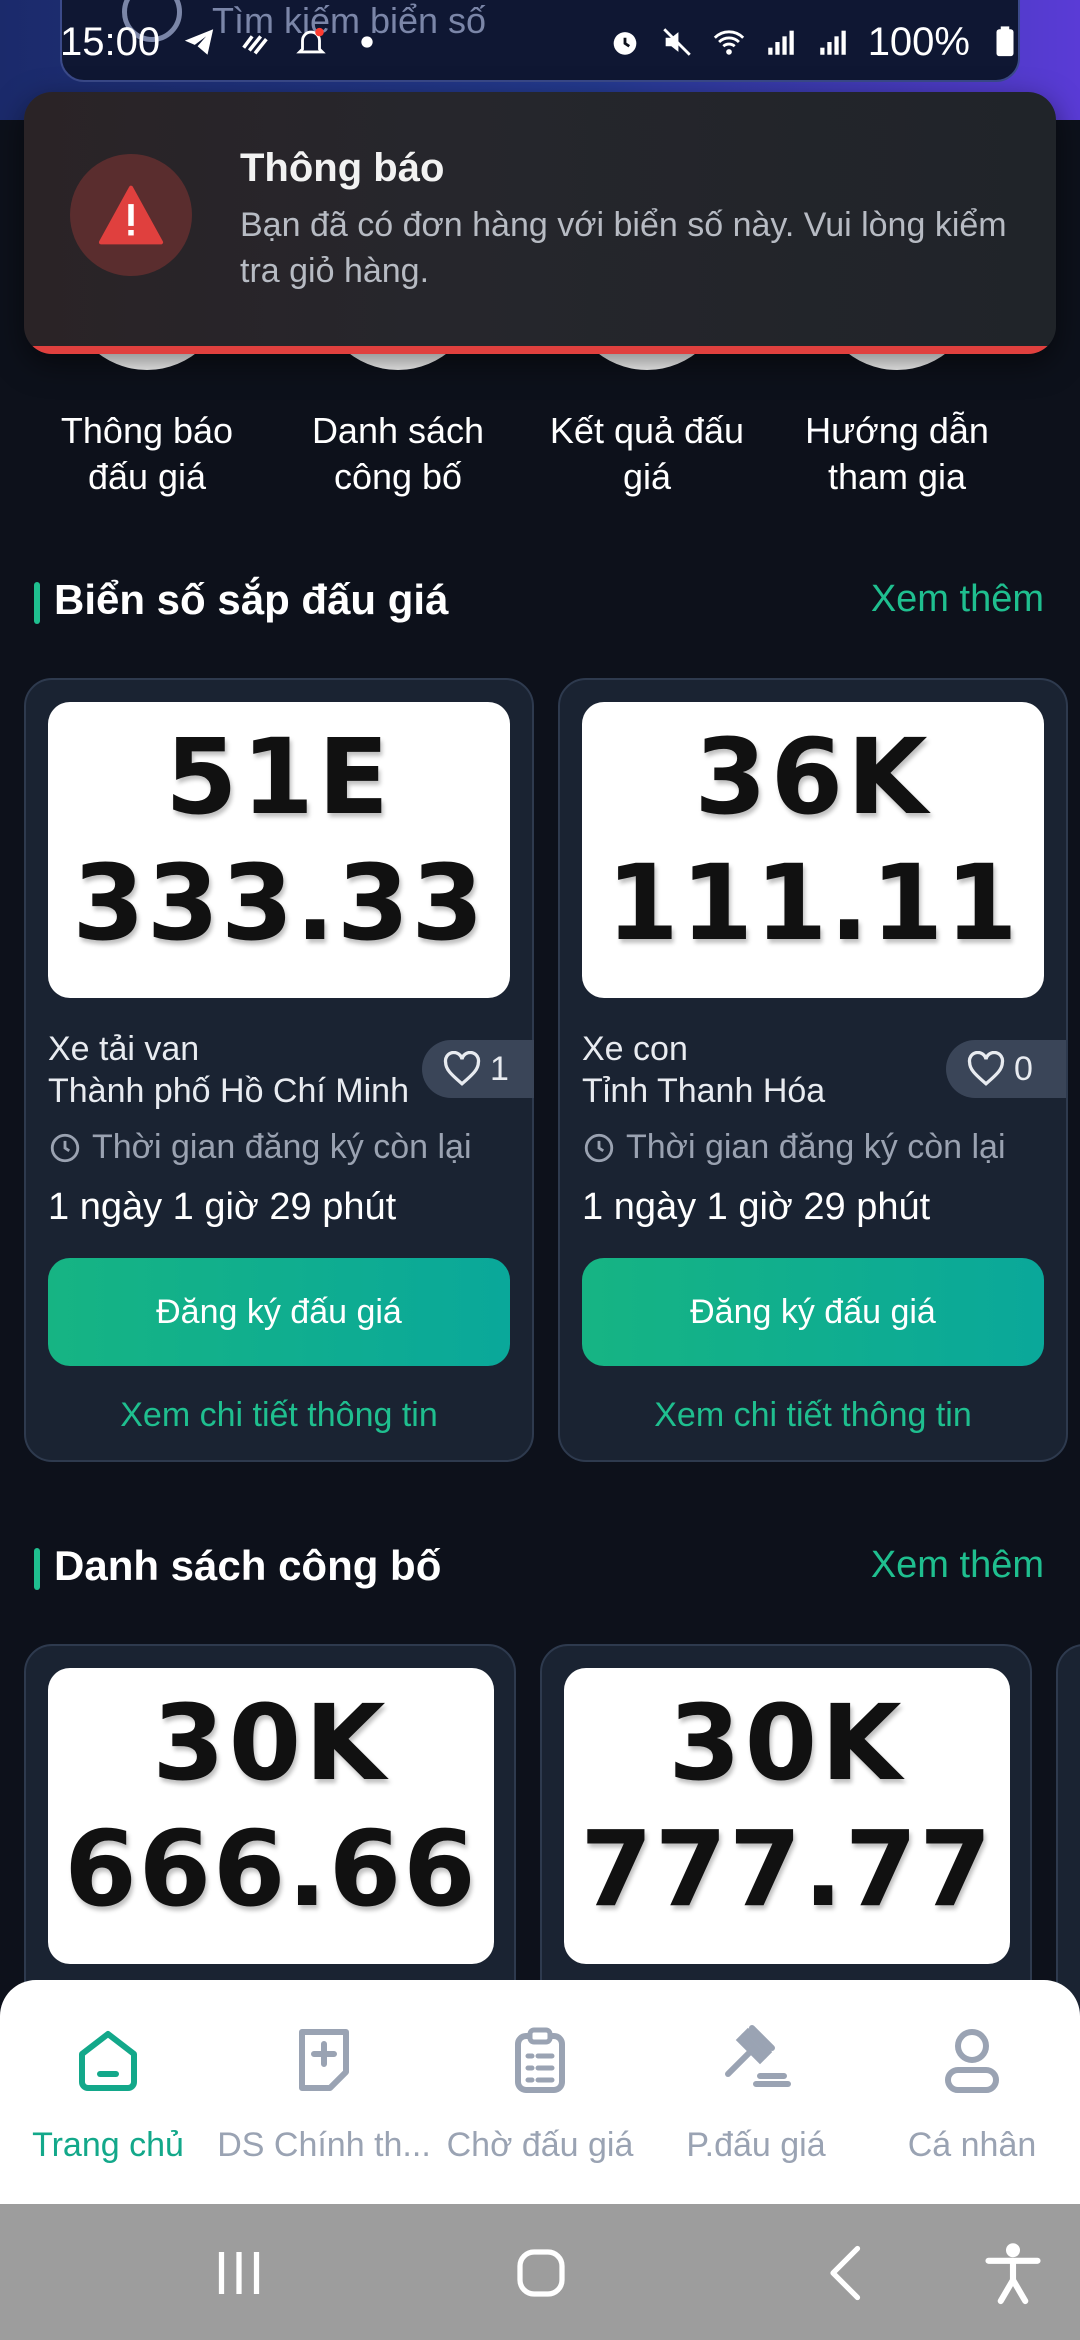 This screenshot has height=2340, width=1080. I want to click on nav-auction-room: P.đấu giá, so click(756, 2092).